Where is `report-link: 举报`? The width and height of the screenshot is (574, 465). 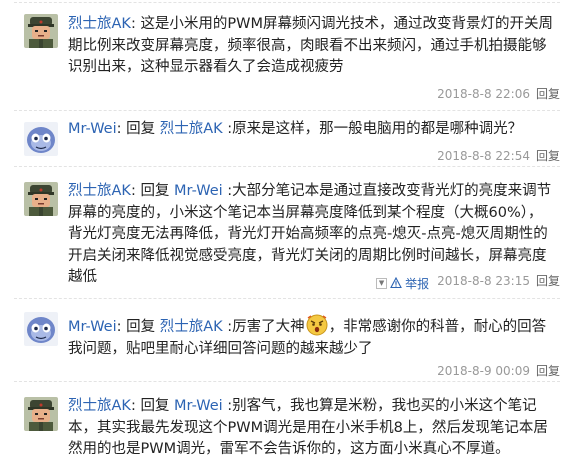
report-link: 举报 is located at coordinates (417, 283).